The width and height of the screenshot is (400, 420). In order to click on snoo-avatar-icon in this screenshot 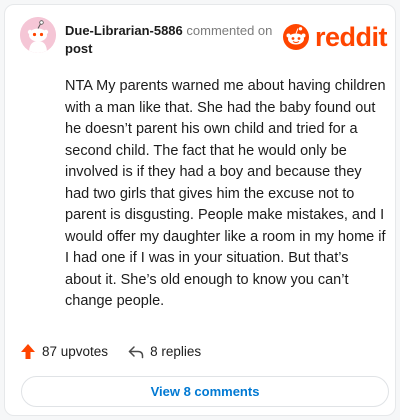, I will do `click(38, 35)`.